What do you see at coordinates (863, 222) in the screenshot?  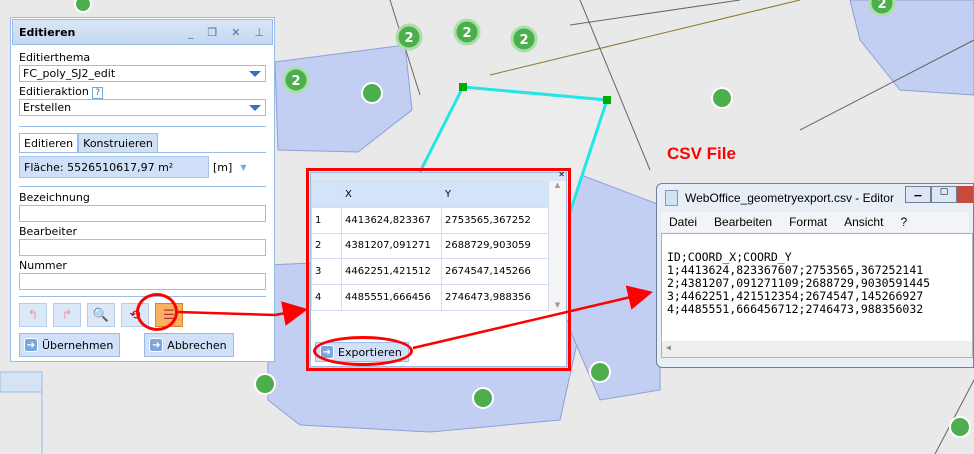 I see `menu-ansicht: Ansicht` at bounding box center [863, 222].